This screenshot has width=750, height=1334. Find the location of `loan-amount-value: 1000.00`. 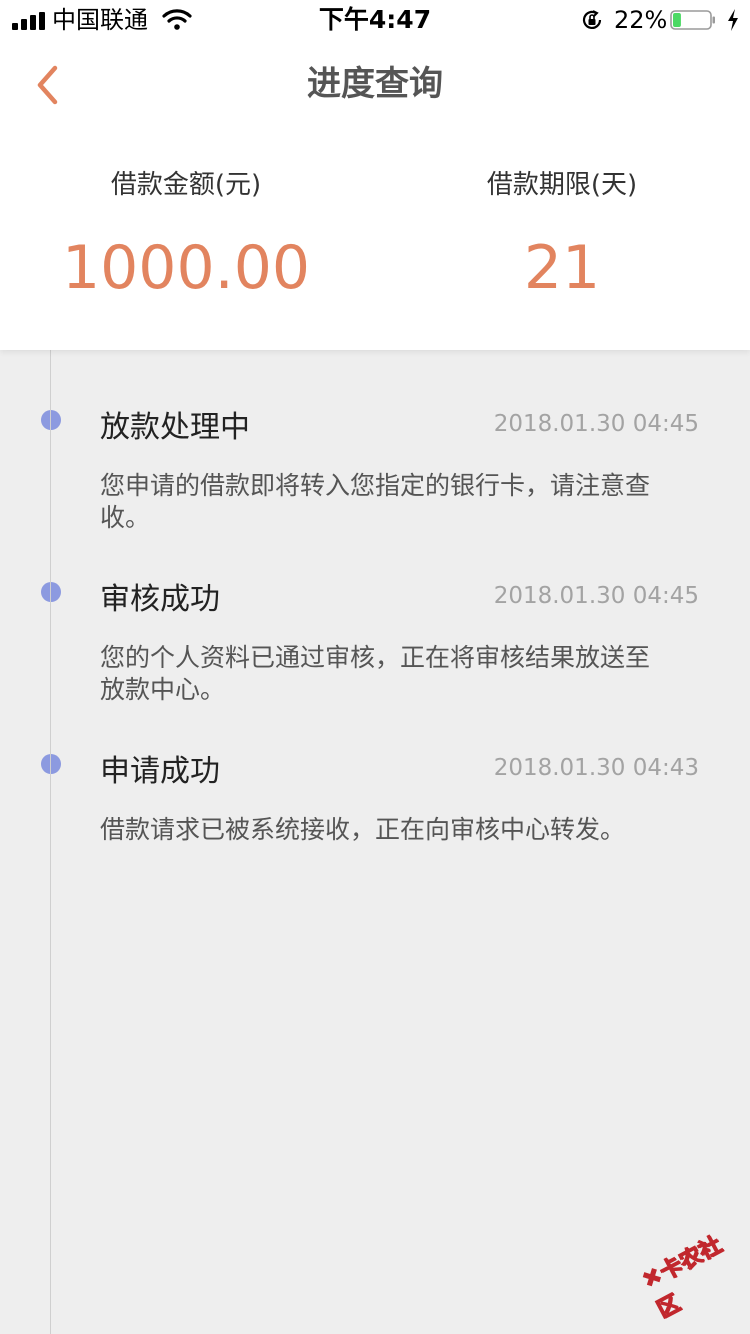

loan-amount-value: 1000.00 is located at coordinates (186, 268).